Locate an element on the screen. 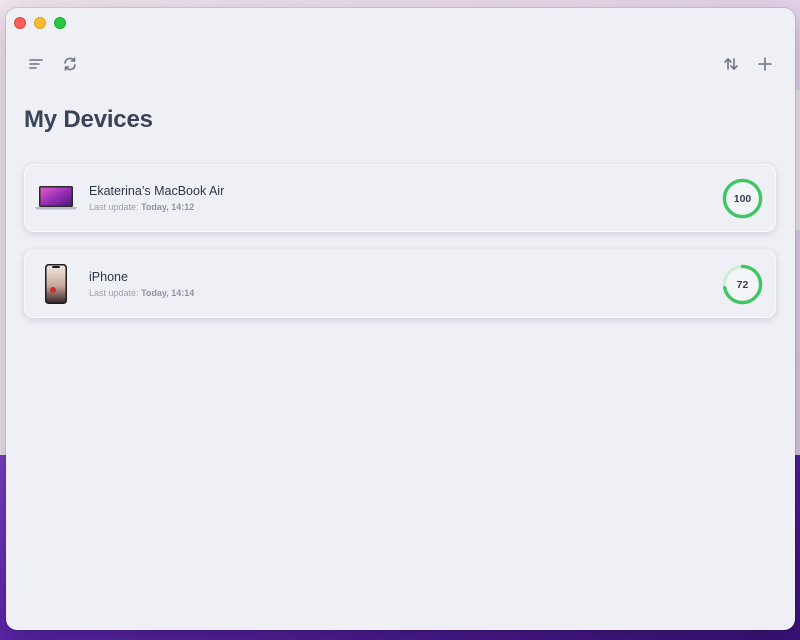 Image resolution: width=800 pixels, height=640 pixels. refresh-icon is located at coordinates (70, 64).